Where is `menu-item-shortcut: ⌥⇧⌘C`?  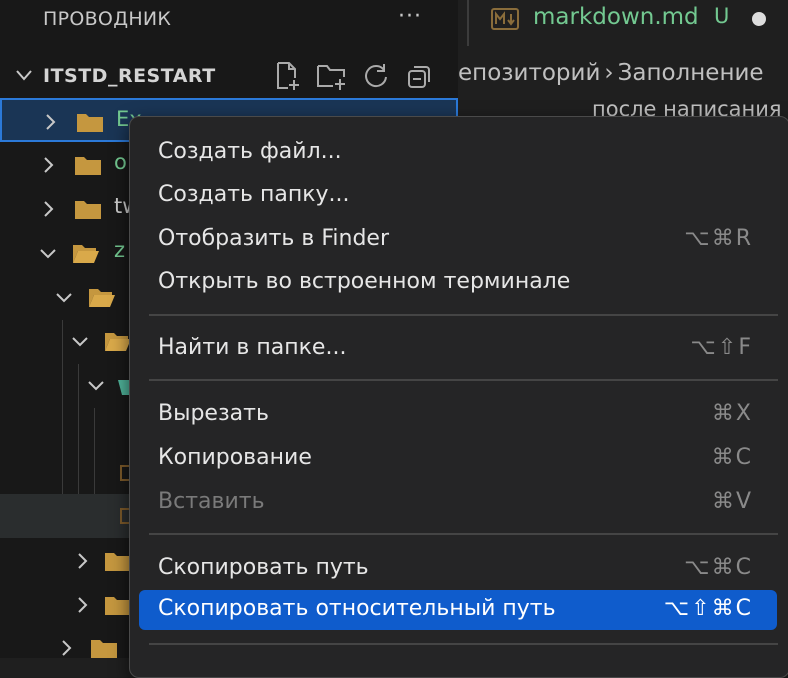
menu-item-shortcut: ⌥⇧⌘C is located at coordinates (708, 608).